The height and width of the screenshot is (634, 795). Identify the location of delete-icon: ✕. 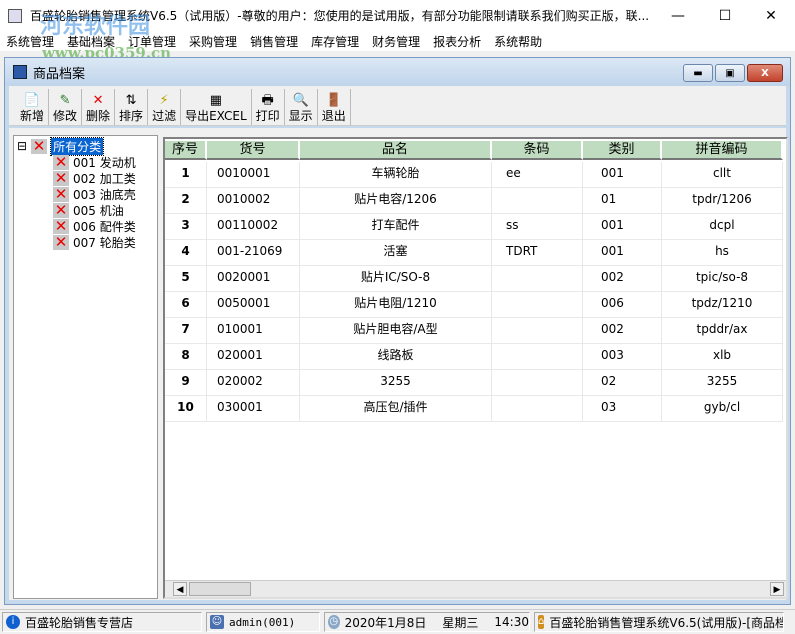
(98, 100).